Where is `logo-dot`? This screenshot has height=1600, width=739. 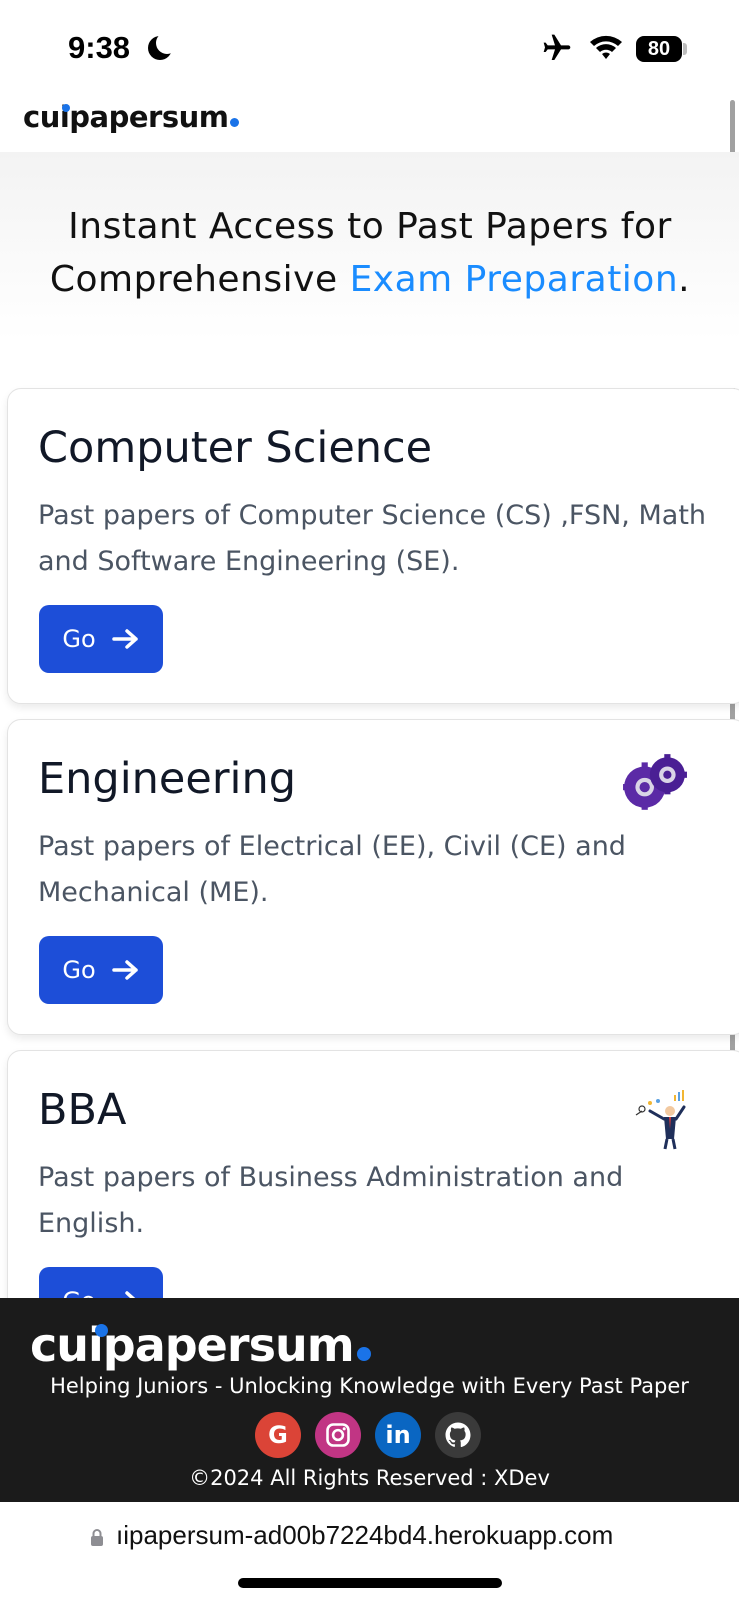 logo-dot is located at coordinates (235, 122).